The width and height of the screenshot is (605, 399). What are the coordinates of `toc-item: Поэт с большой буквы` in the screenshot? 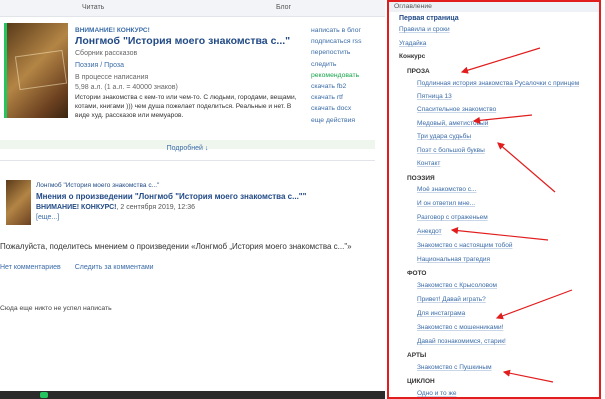 It's located at (451, 150).